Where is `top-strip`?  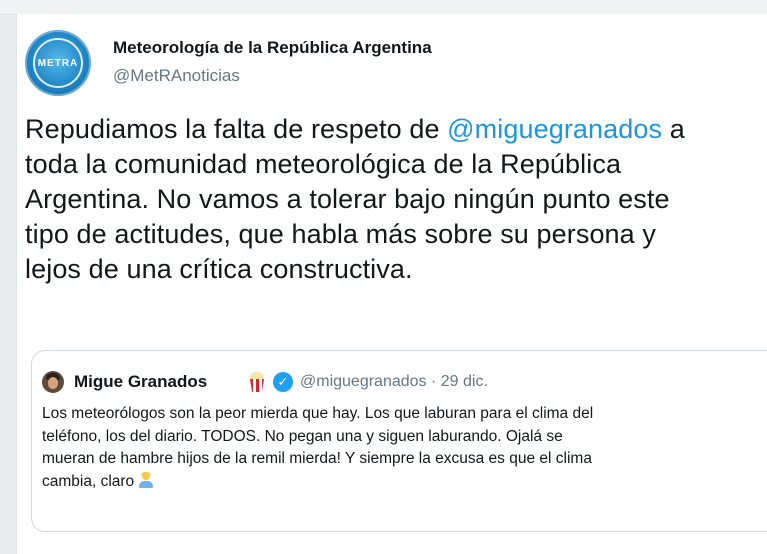
top-strip is located at coordinates (383, 7).